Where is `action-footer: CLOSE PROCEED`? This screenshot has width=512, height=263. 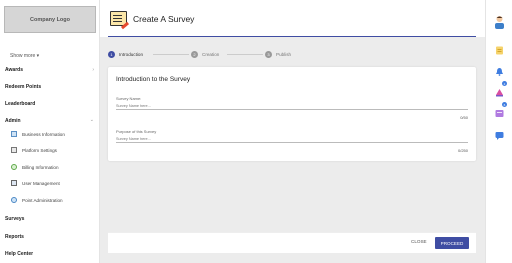 action-footer: CLOSE PROCEED is located at coordinates (292, 242).